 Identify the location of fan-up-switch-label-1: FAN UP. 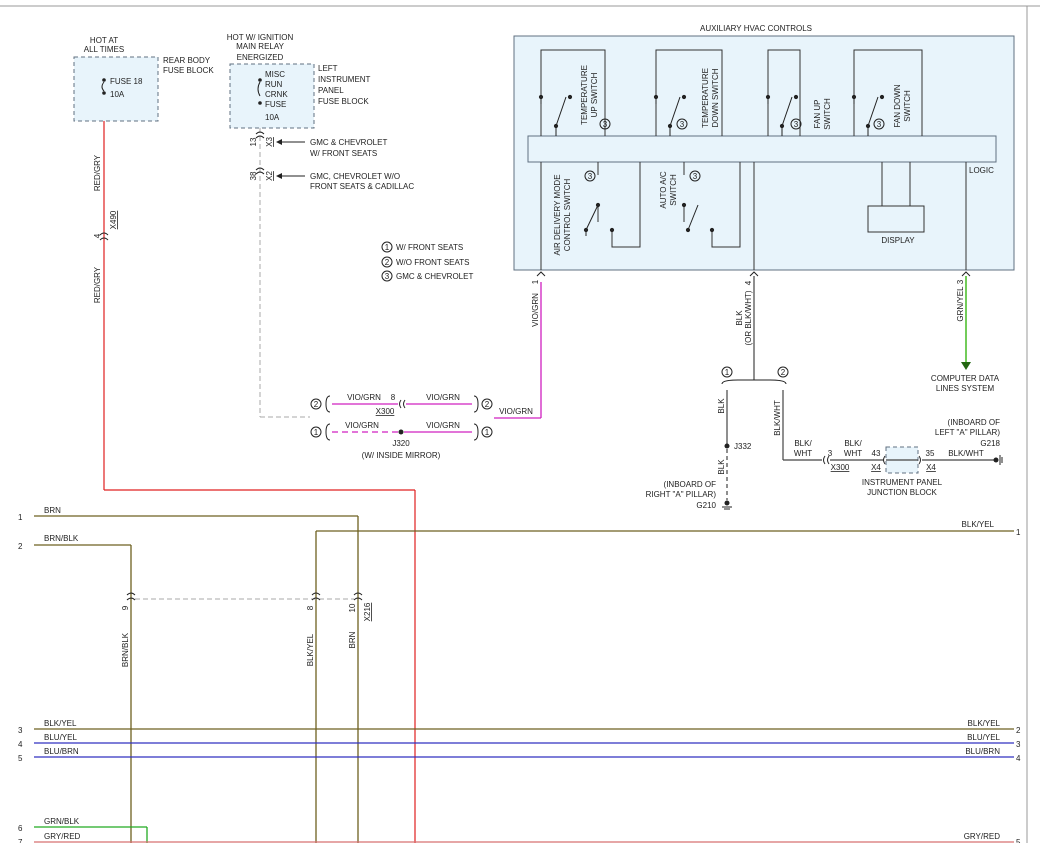
(817, 114).